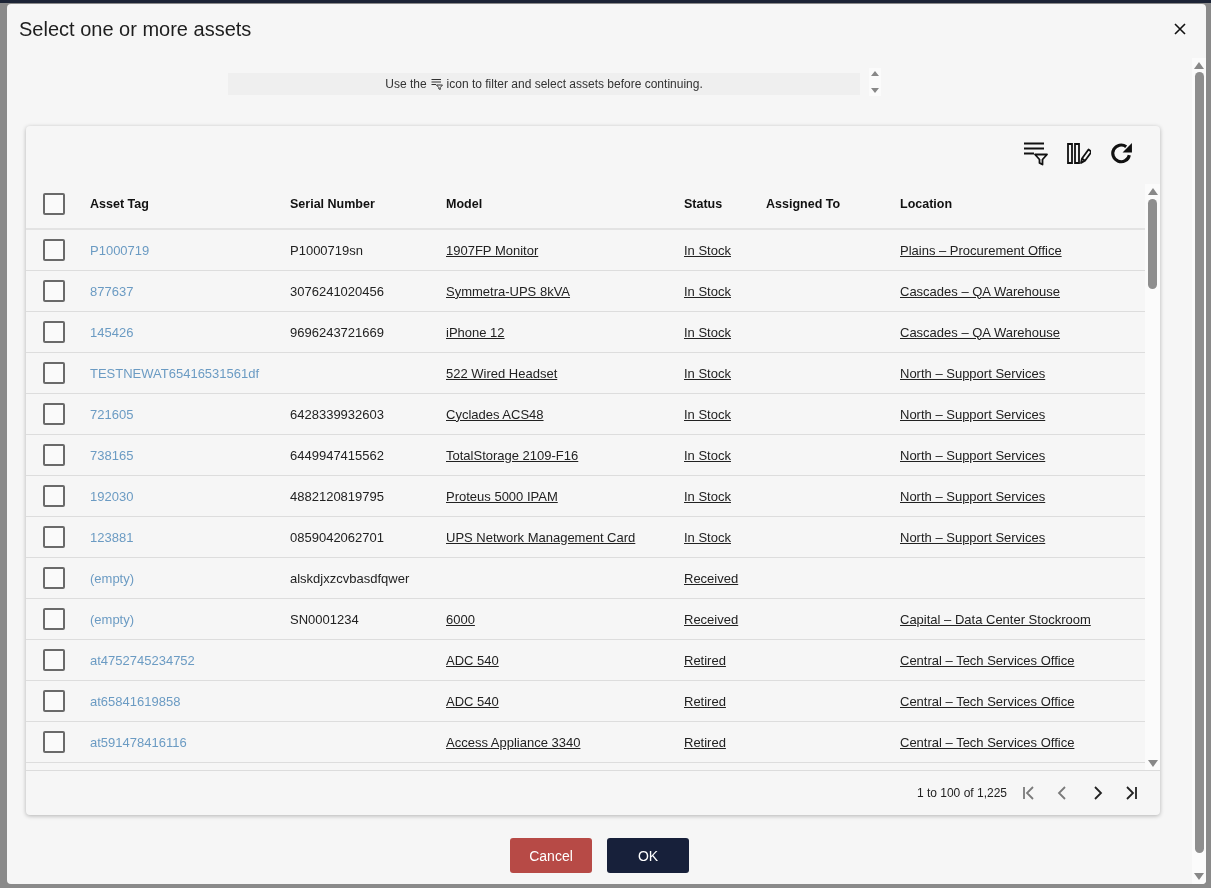 This screenshot has height=888, width=1211. I want to click on serial-number-text: 0859042062701, so click(337, 537).